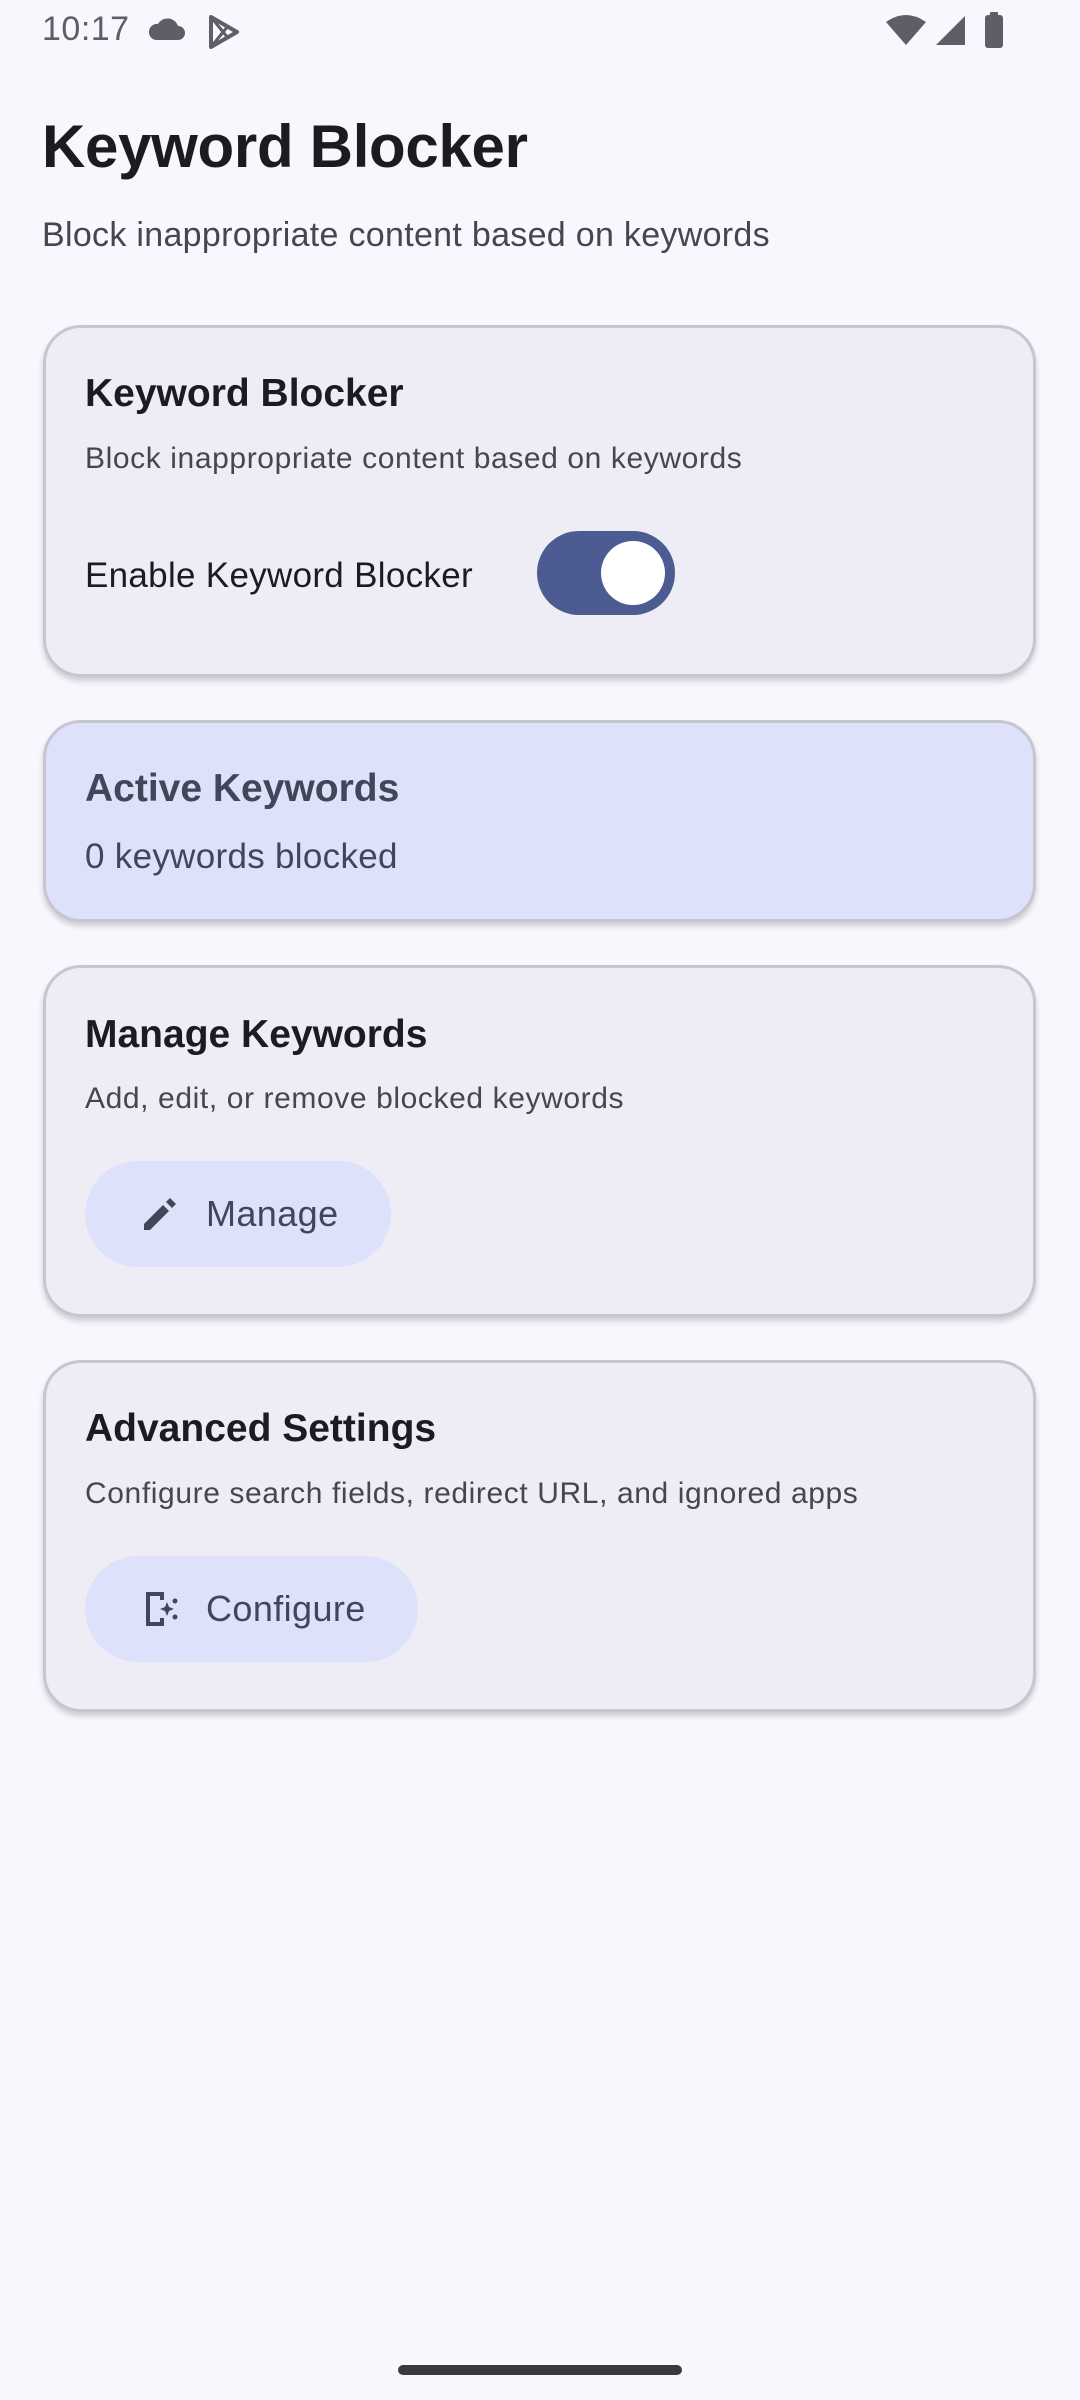 The image size is (1080, 2400). I want to click on status-time: 10:17, so click(86, 29).